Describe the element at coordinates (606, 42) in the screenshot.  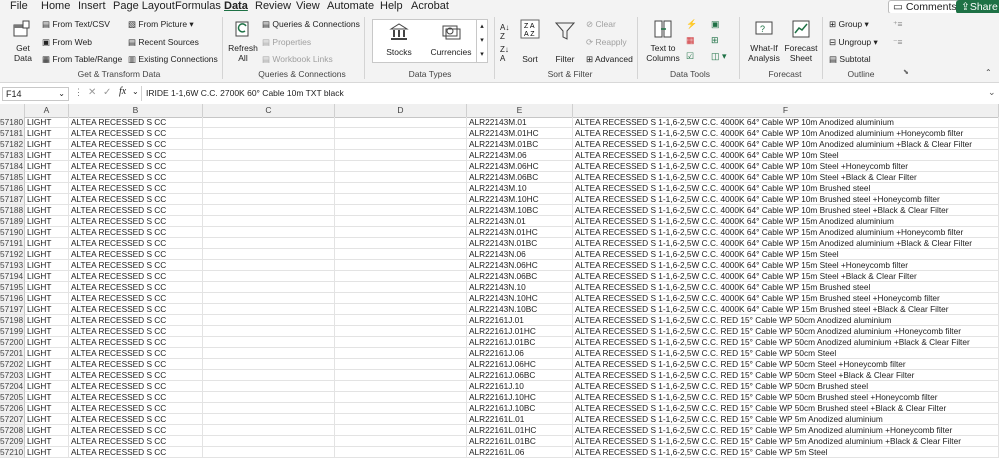
I see `reapply-button: ⟳ Reapply` at that location.